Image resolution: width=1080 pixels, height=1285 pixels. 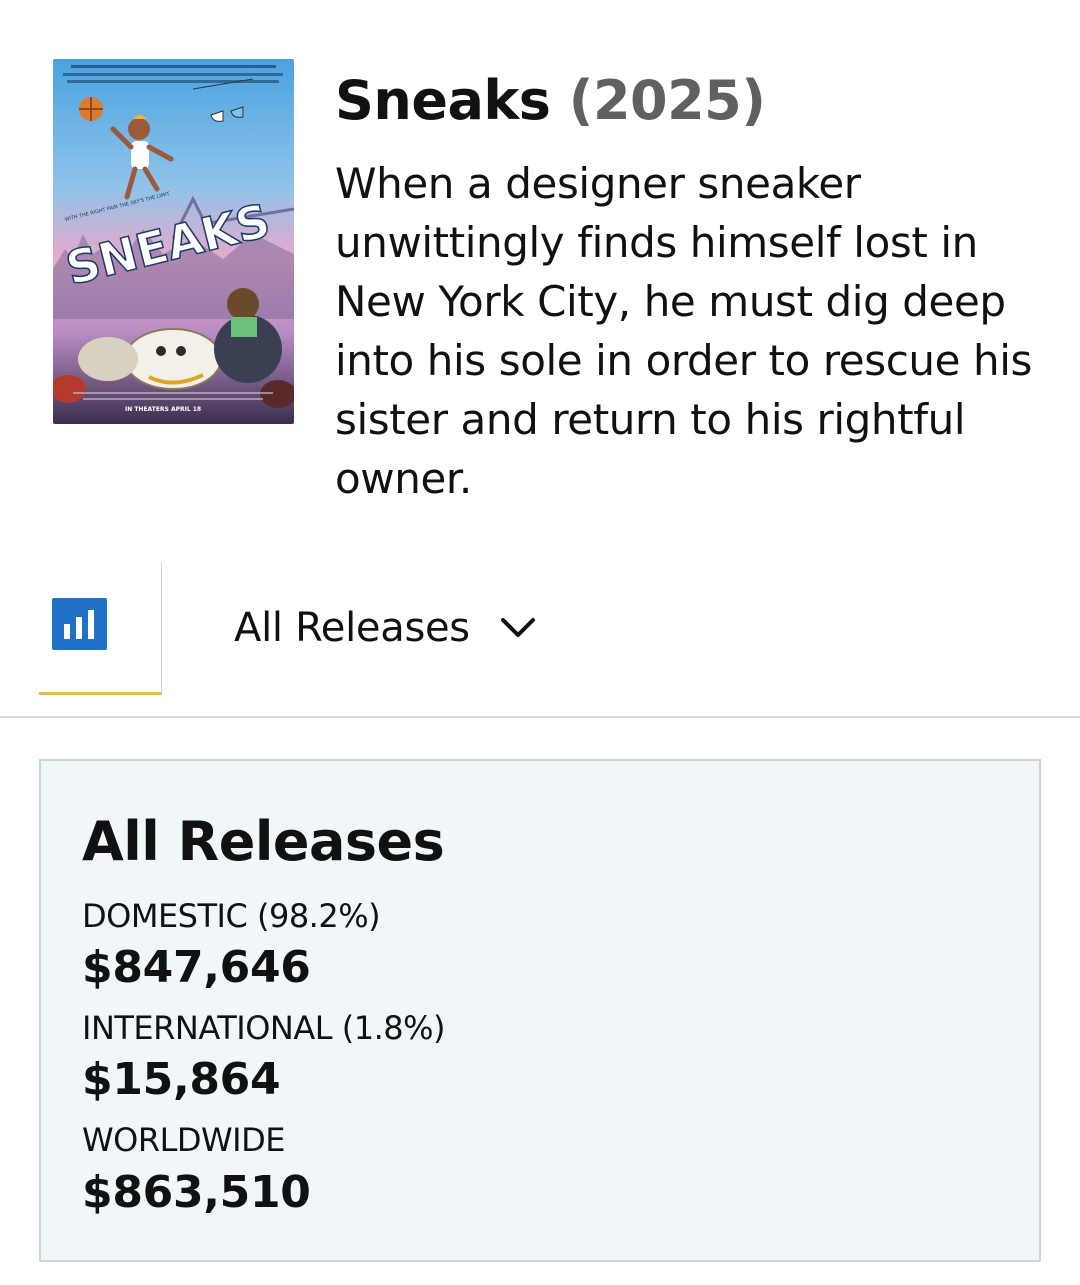 I want to click on chevron-down-icon, so click(x=517, y=627).